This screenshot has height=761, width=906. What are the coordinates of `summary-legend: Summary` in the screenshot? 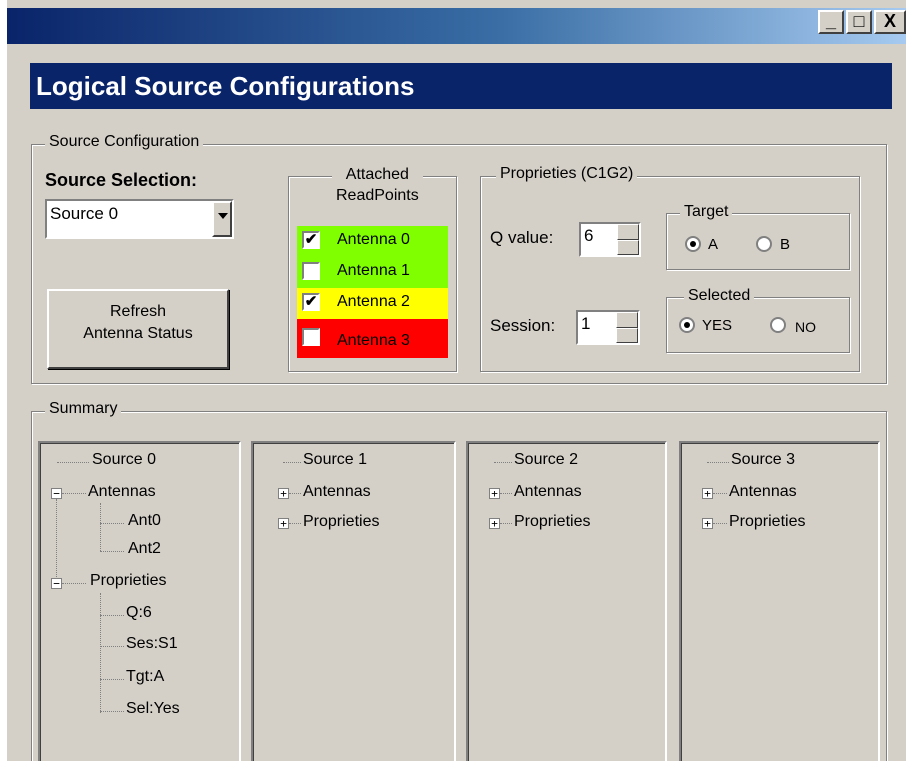 It's located at (83, 409).